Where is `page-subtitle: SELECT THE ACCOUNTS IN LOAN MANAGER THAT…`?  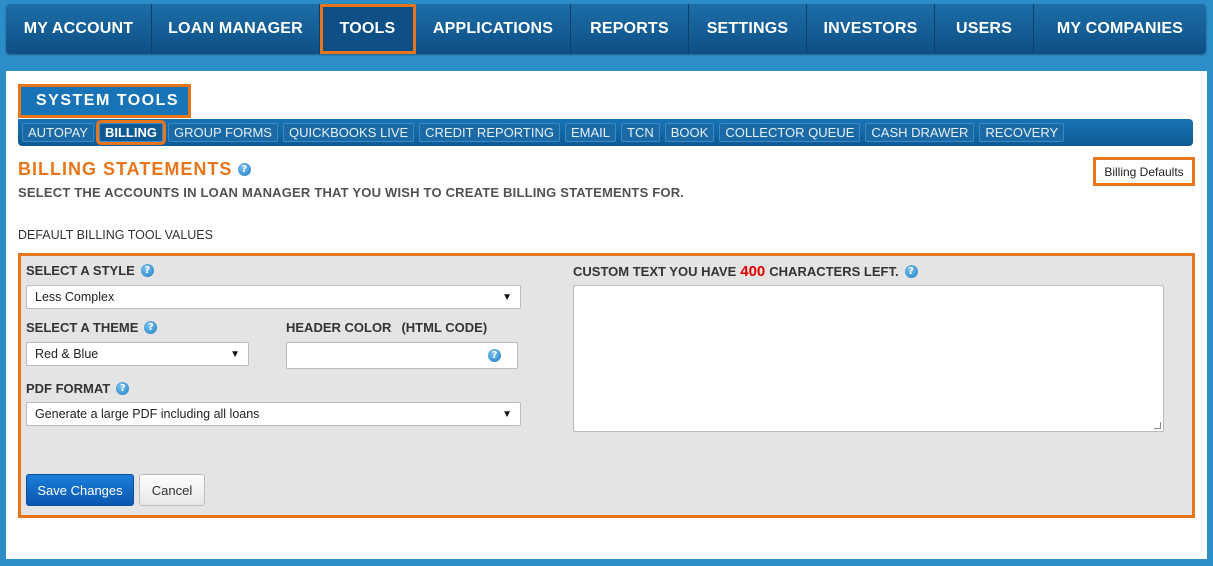
page-subtitle: SELECT THE ACCOUNTS IN LOAN MANAGER THAT… is located at coordinates (351, 192).